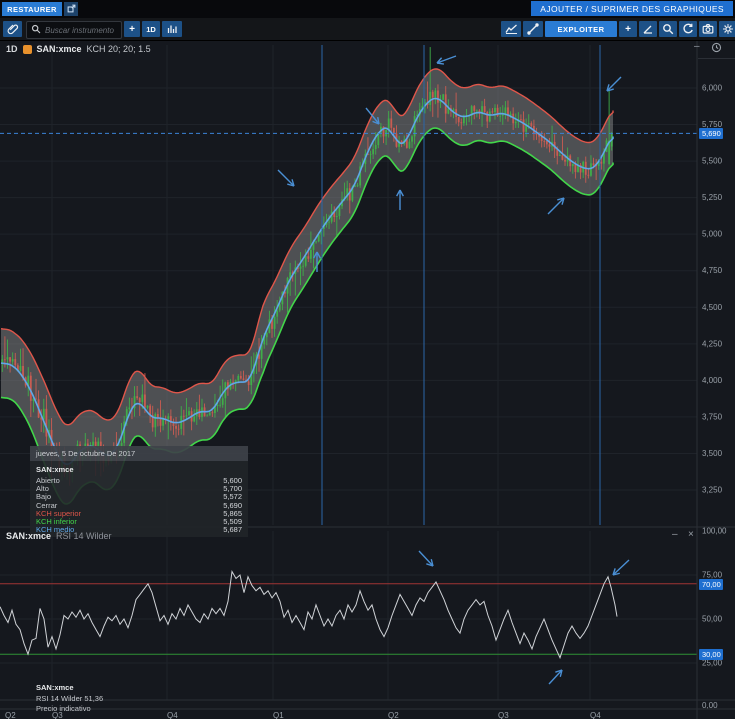  I want to click on search-icon, so click(35, 30).